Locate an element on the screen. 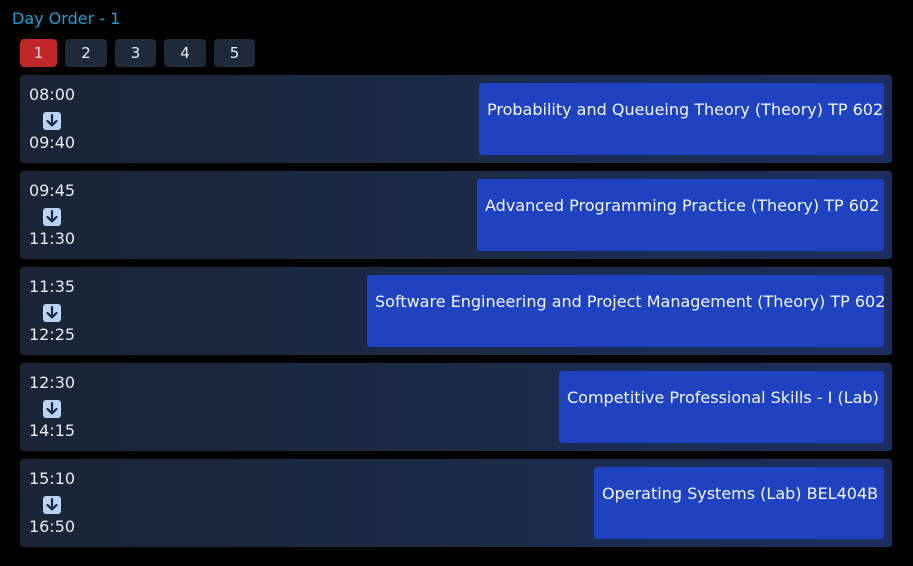 This screenshot has height=566, width=913. slot-end-time: 12:25 is located at coordinates (52, 334).